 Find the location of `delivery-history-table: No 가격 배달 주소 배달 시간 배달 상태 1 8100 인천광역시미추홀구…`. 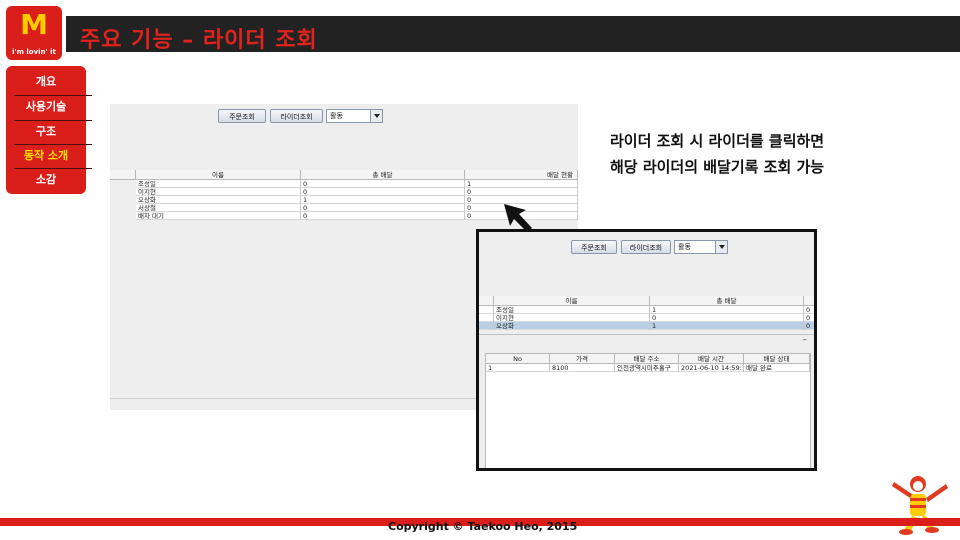

delivery-history-table: No 가격 배달 주소 배달 시간 배달 상태 1 8100 인천광역시미추홀구… is located at coordinates (648, 410).